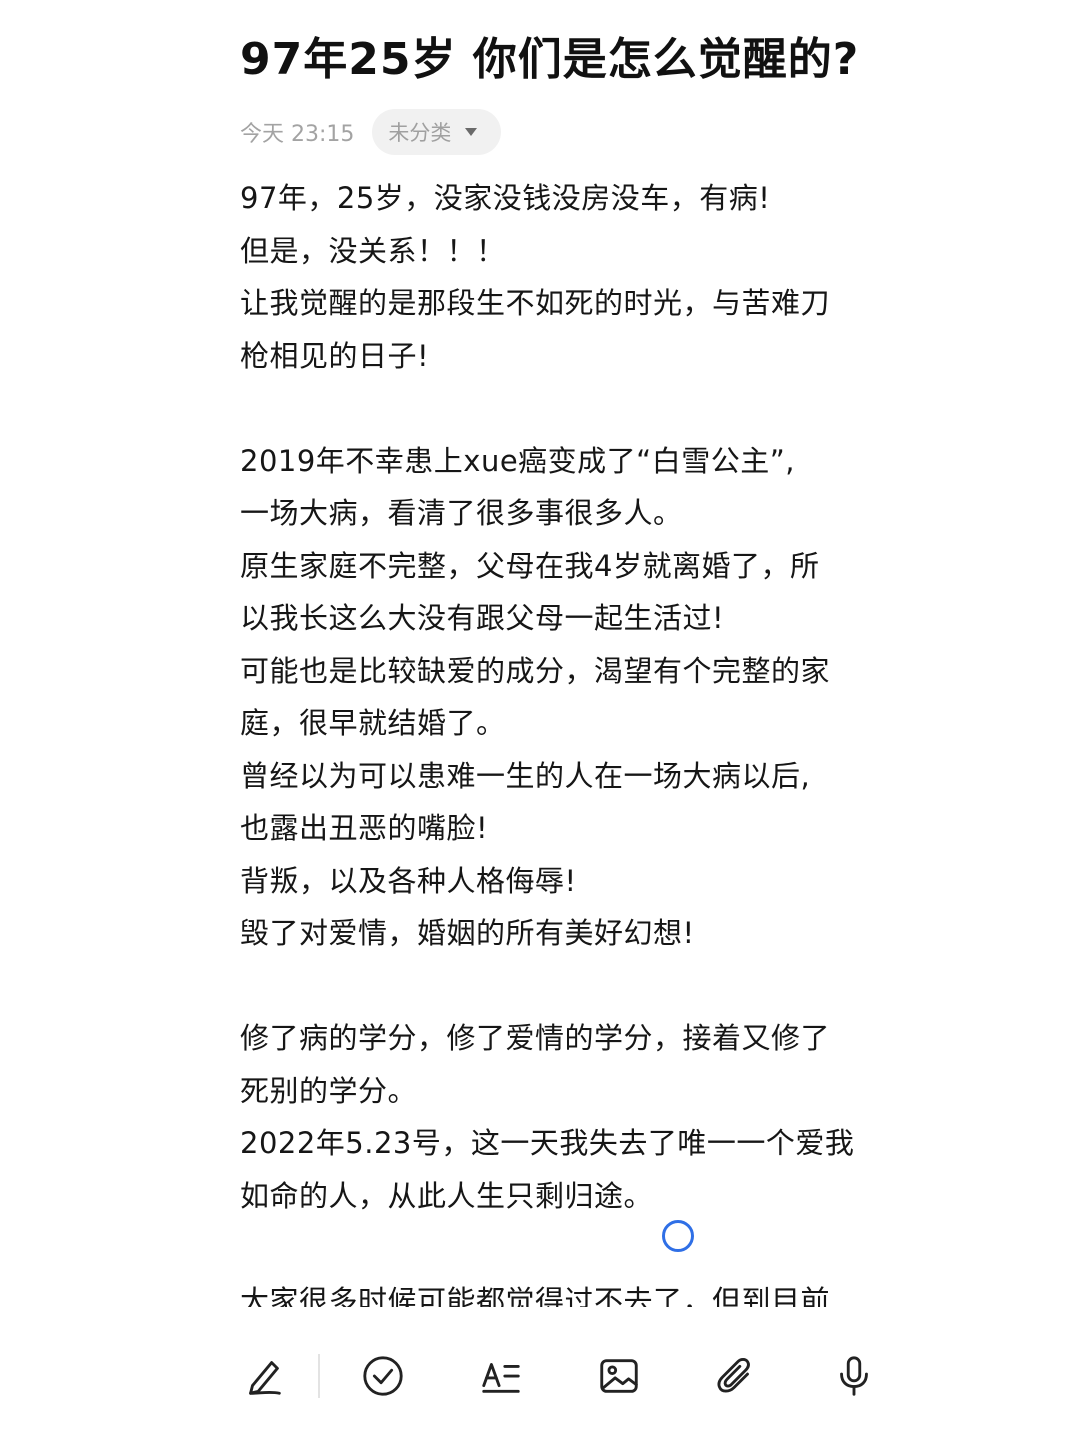 The height and width of the screenshot is (1439, 1080). I want to click on note-line: 背叛，以及各种人格侮辱!, so click(408, 880).